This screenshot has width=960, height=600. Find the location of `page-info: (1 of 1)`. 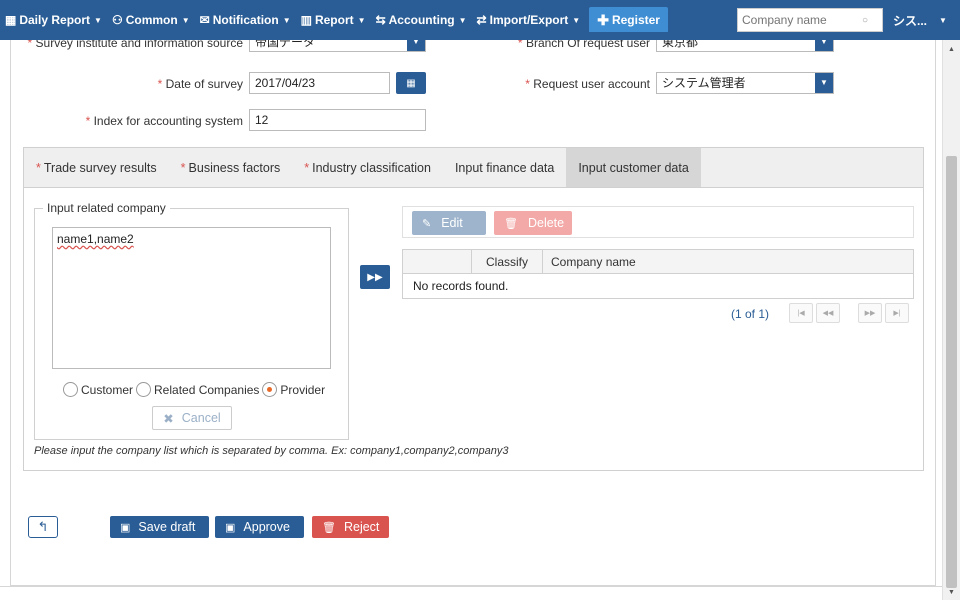

page-info: (1 of 1) is located at coordinates (750, 314).